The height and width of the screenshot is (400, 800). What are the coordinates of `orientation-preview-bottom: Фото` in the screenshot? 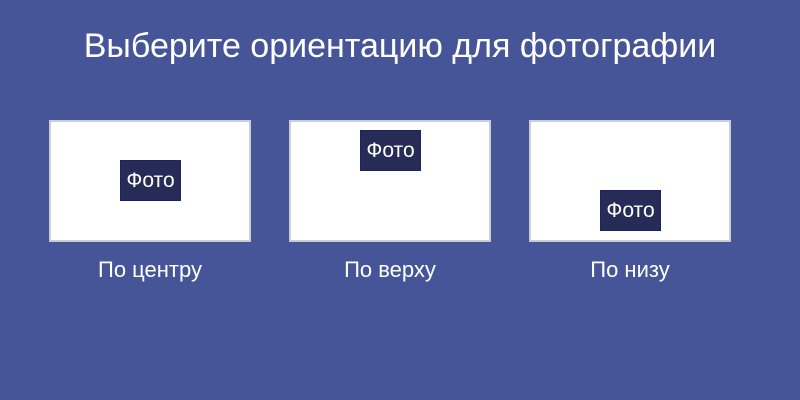 It's located at (630, 181).